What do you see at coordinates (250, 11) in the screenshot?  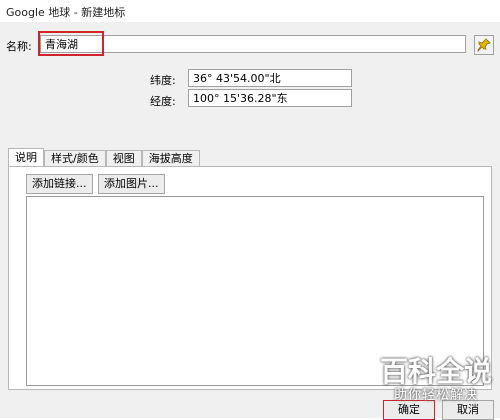 I see `title-bar: Google 地球 - 新建地标` at bounding box center [250, 11].